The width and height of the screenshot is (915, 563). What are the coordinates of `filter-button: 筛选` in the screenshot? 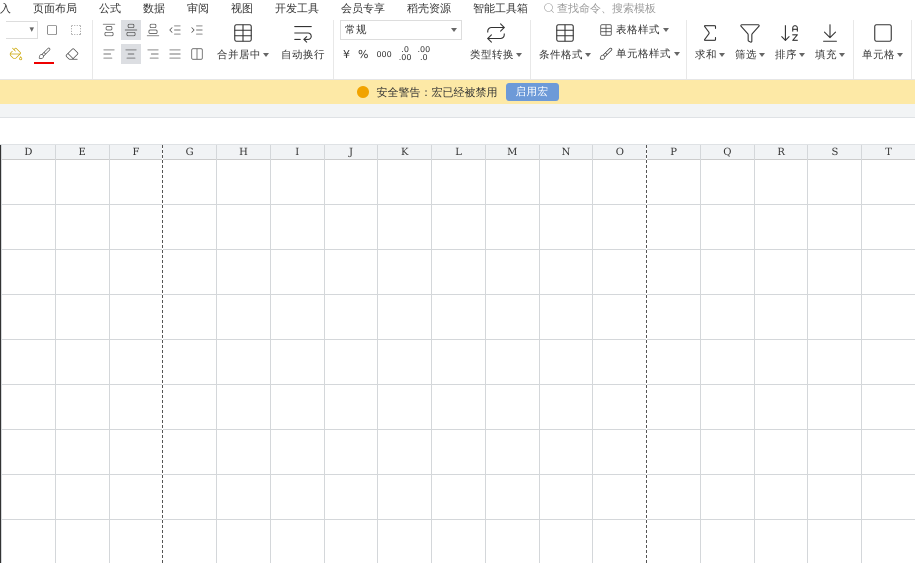 It's located at (750, 42).